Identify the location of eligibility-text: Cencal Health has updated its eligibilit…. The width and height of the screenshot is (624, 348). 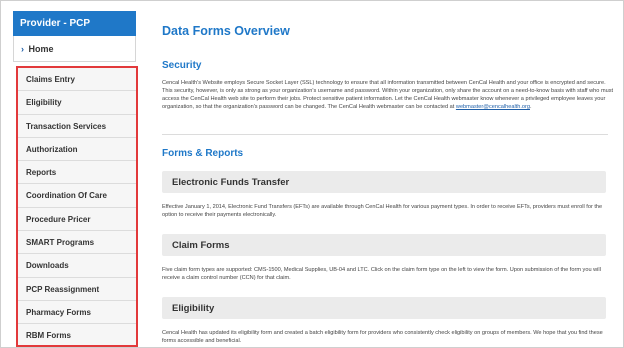
(382, 337).